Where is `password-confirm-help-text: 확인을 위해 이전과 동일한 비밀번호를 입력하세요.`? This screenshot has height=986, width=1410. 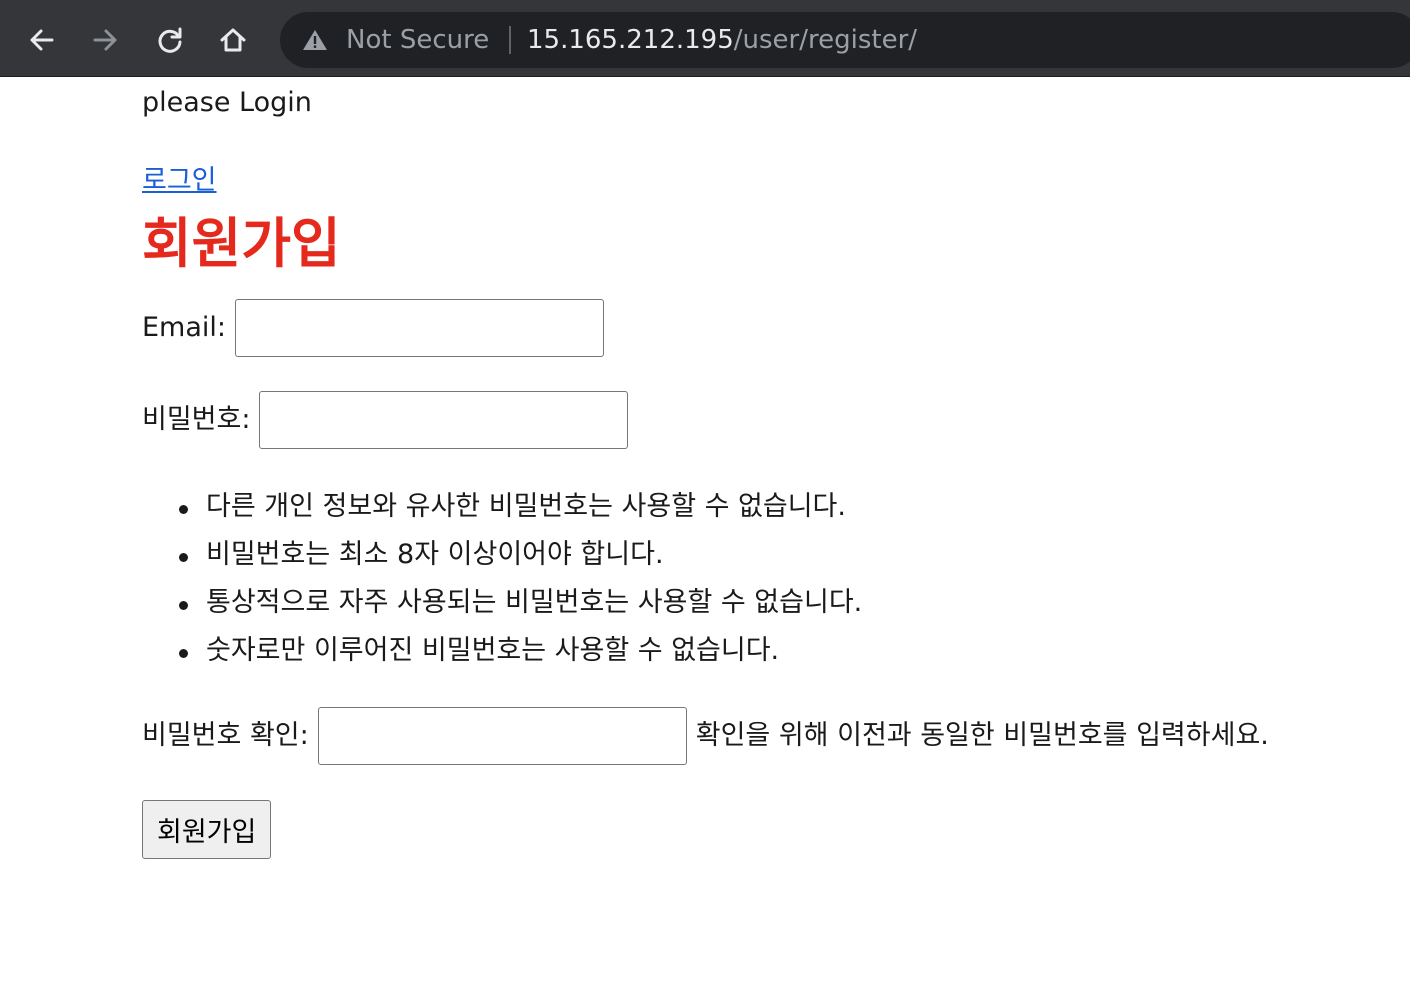
password-confirm-help-text: 확인을 위해 이전과 동일한 비밀번호를 입력하세요. is located at coordinates (982, 735).